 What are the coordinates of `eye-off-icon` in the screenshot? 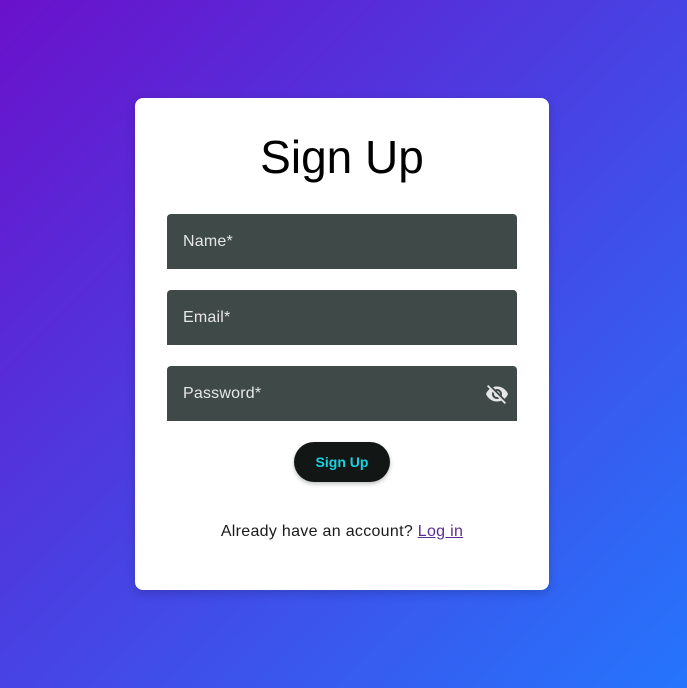 It's located at (497, 394).